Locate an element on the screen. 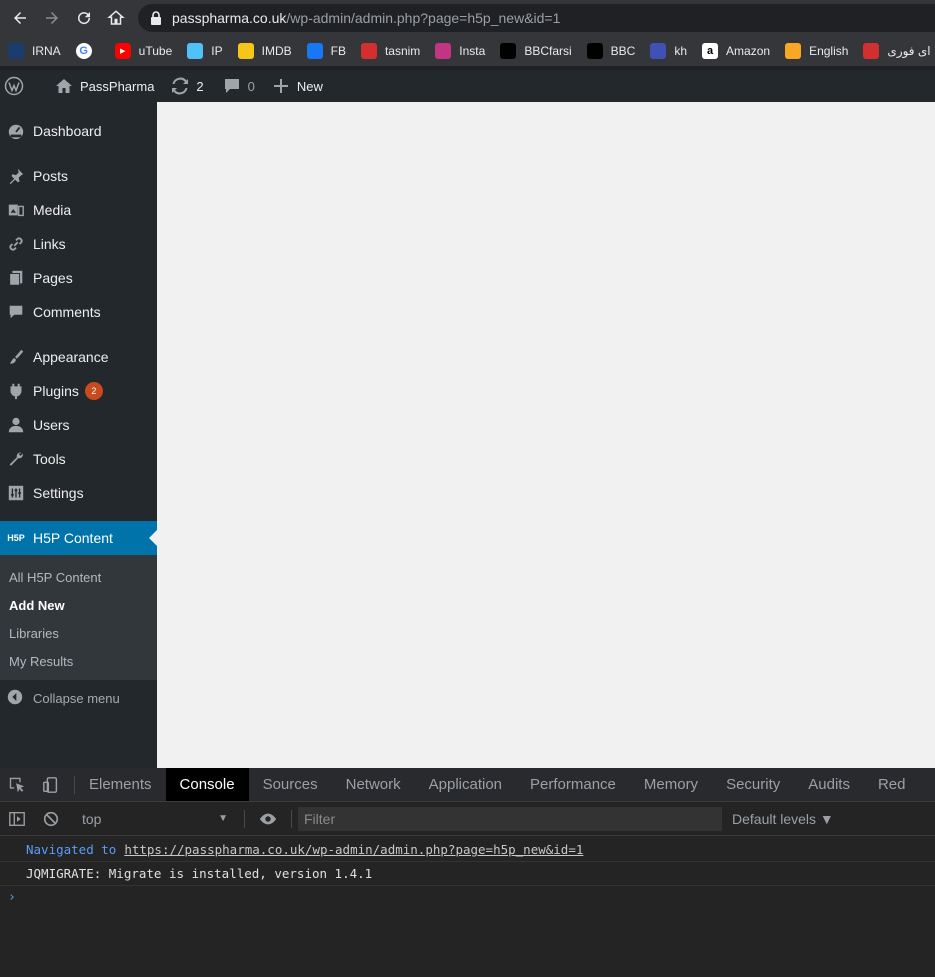 This screenshot has width=935, height=977. console-filter-input is located at coordinates (510, 818).